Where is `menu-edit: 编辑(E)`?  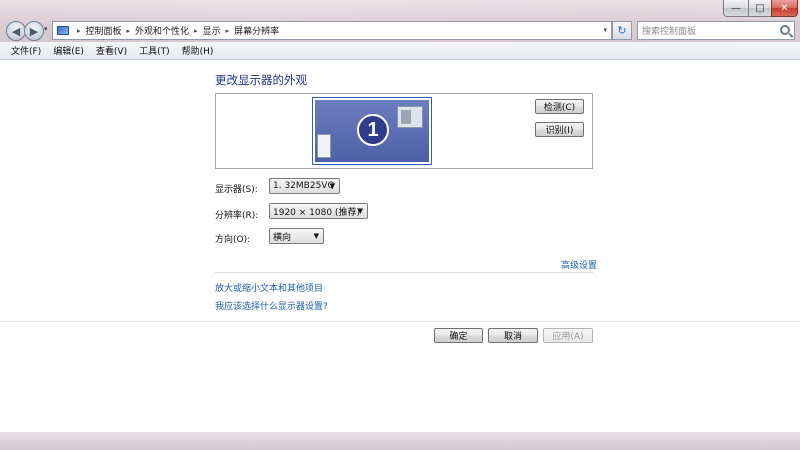 menu-edit: 编辑(E) is located at coordinates (68, 50).